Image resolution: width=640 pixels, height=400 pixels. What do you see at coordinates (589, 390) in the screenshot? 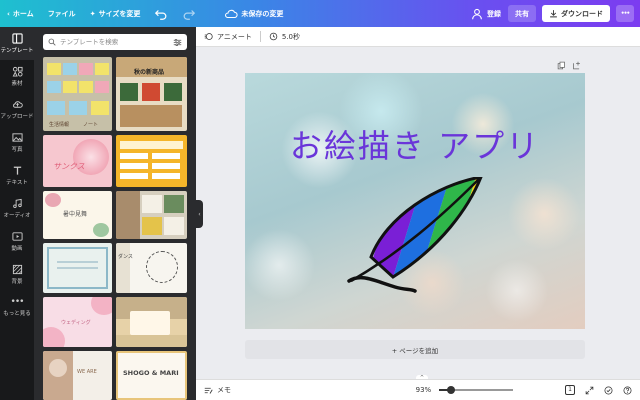
I see `fullscreen-icon` at bounding box center [589, 390].